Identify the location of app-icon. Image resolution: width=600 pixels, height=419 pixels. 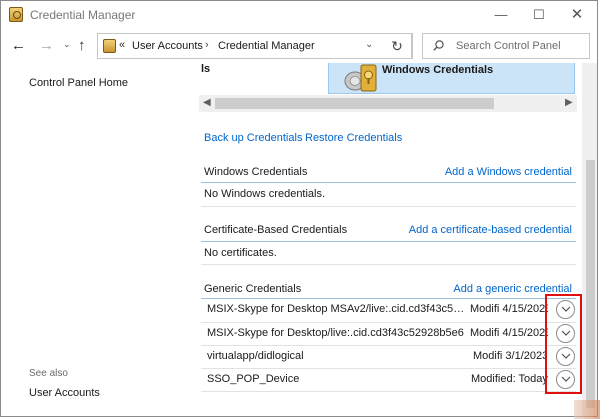
(16, 14).